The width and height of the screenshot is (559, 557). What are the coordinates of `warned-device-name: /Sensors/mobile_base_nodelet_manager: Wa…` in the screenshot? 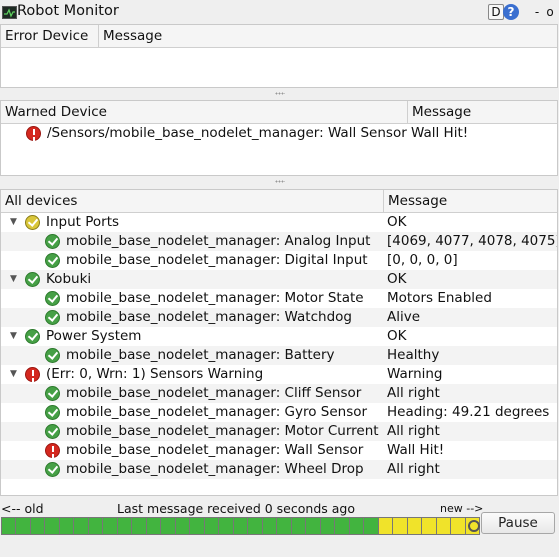 It's located at (227, 133).